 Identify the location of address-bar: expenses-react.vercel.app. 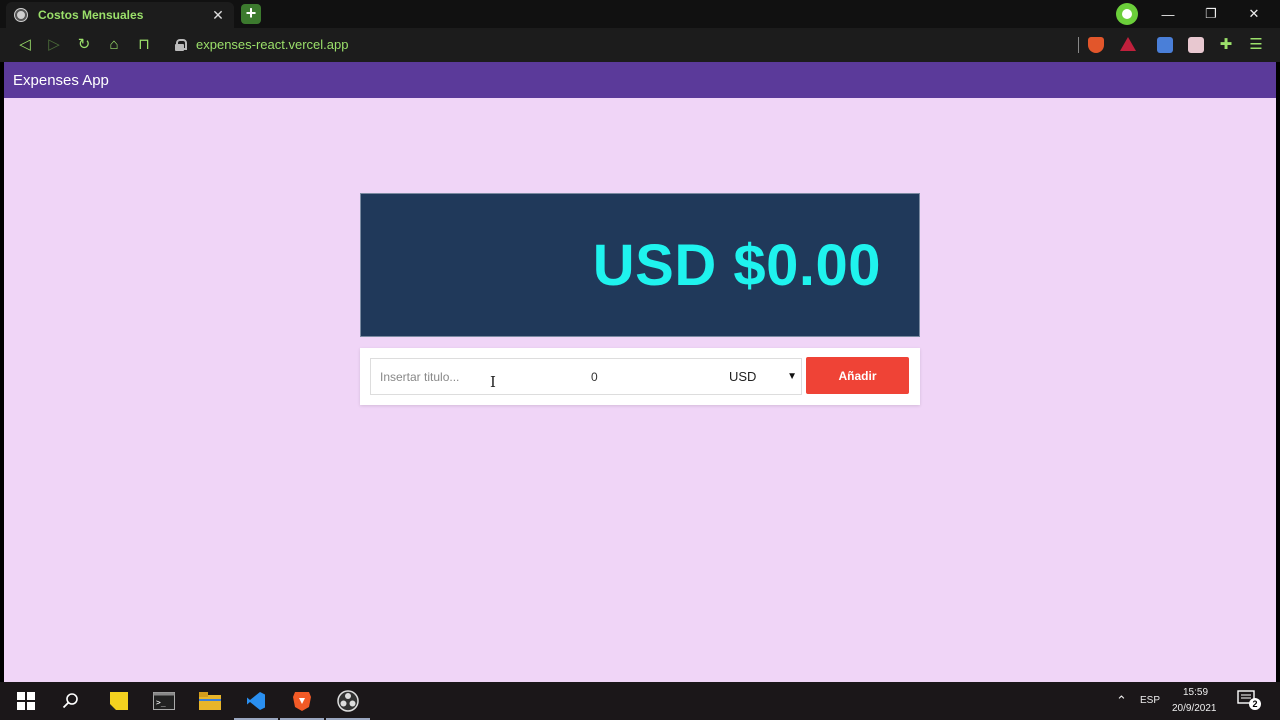
(272, 44).